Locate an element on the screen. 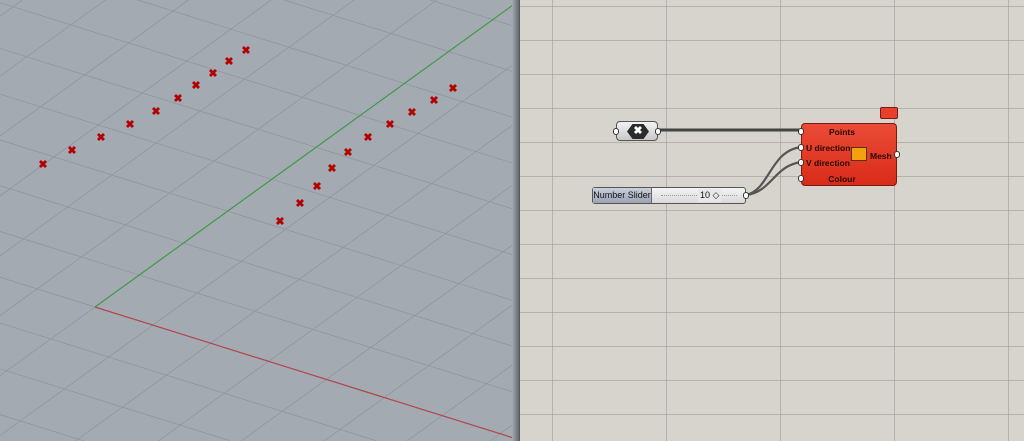 Image resolution: width=1024 pixels, height=441 pixels. output-label-mesh: Mesh is located at coordinates (881, 156).